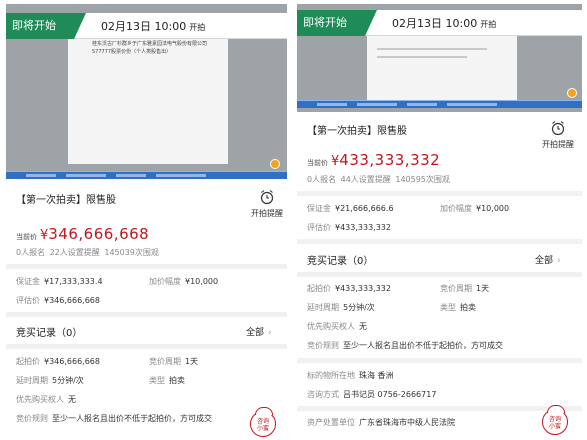 The width and height of the screenshot is (587, 440). I want to click on current-price: 当前价 ¥346,666,668, so click(83, 234).